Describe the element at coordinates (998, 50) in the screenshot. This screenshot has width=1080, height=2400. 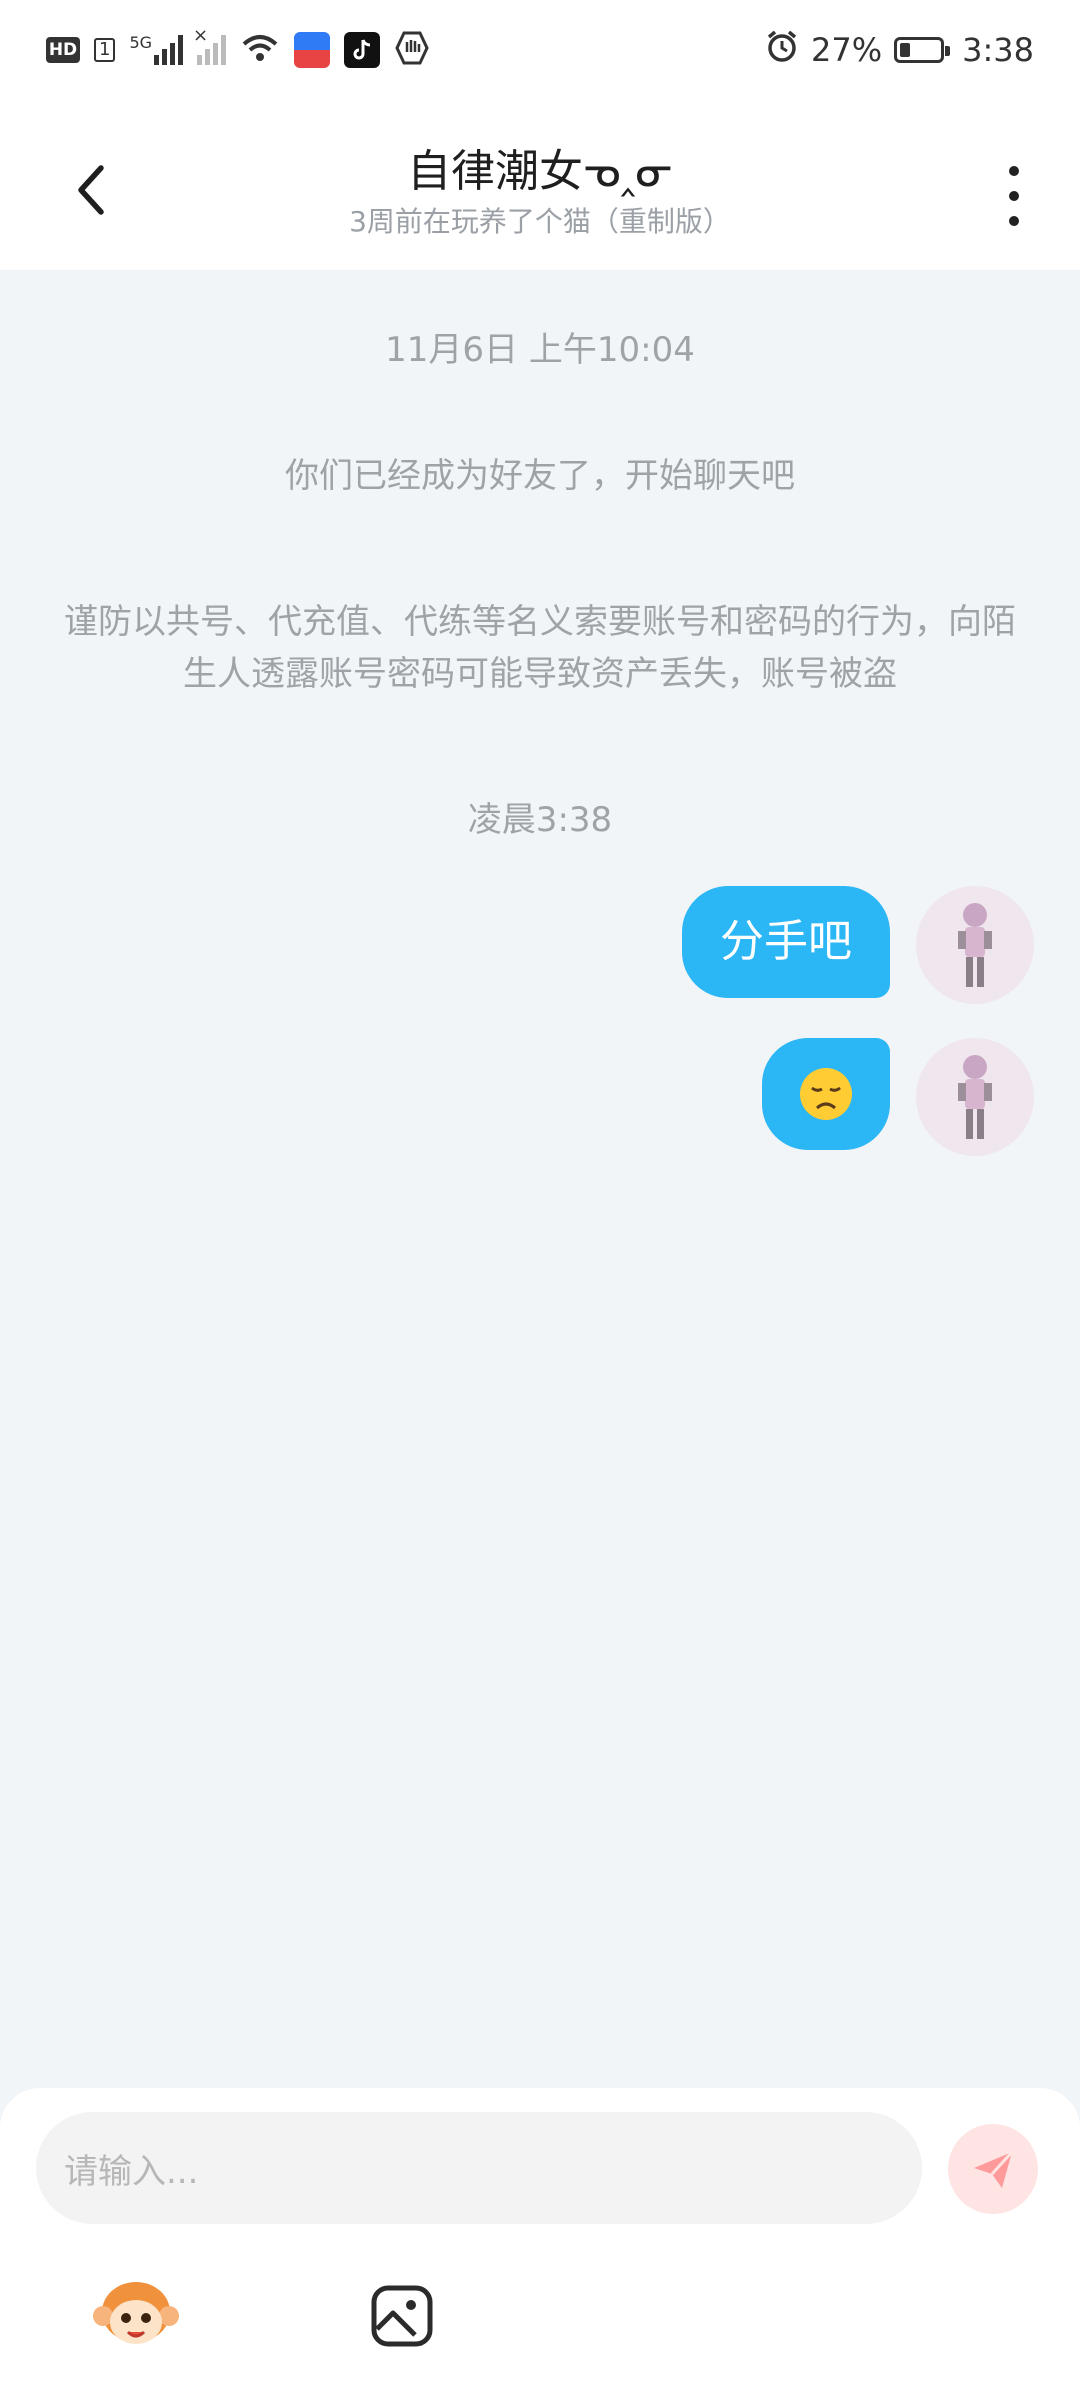
I see `clock: 3:38` at that location.